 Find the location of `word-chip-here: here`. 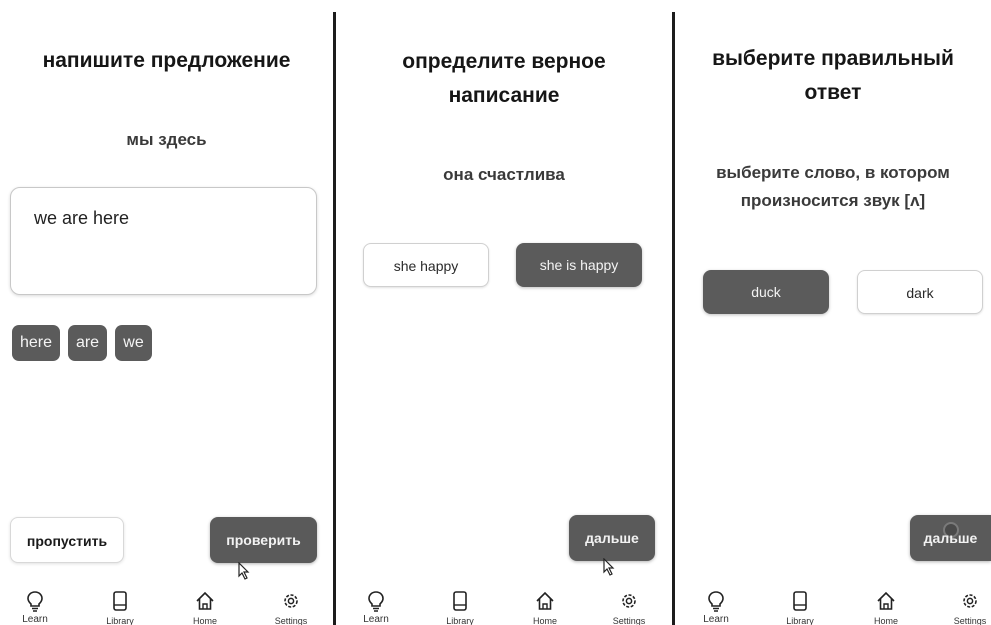

word-chip-here: here is located at coordinates (36, 343).